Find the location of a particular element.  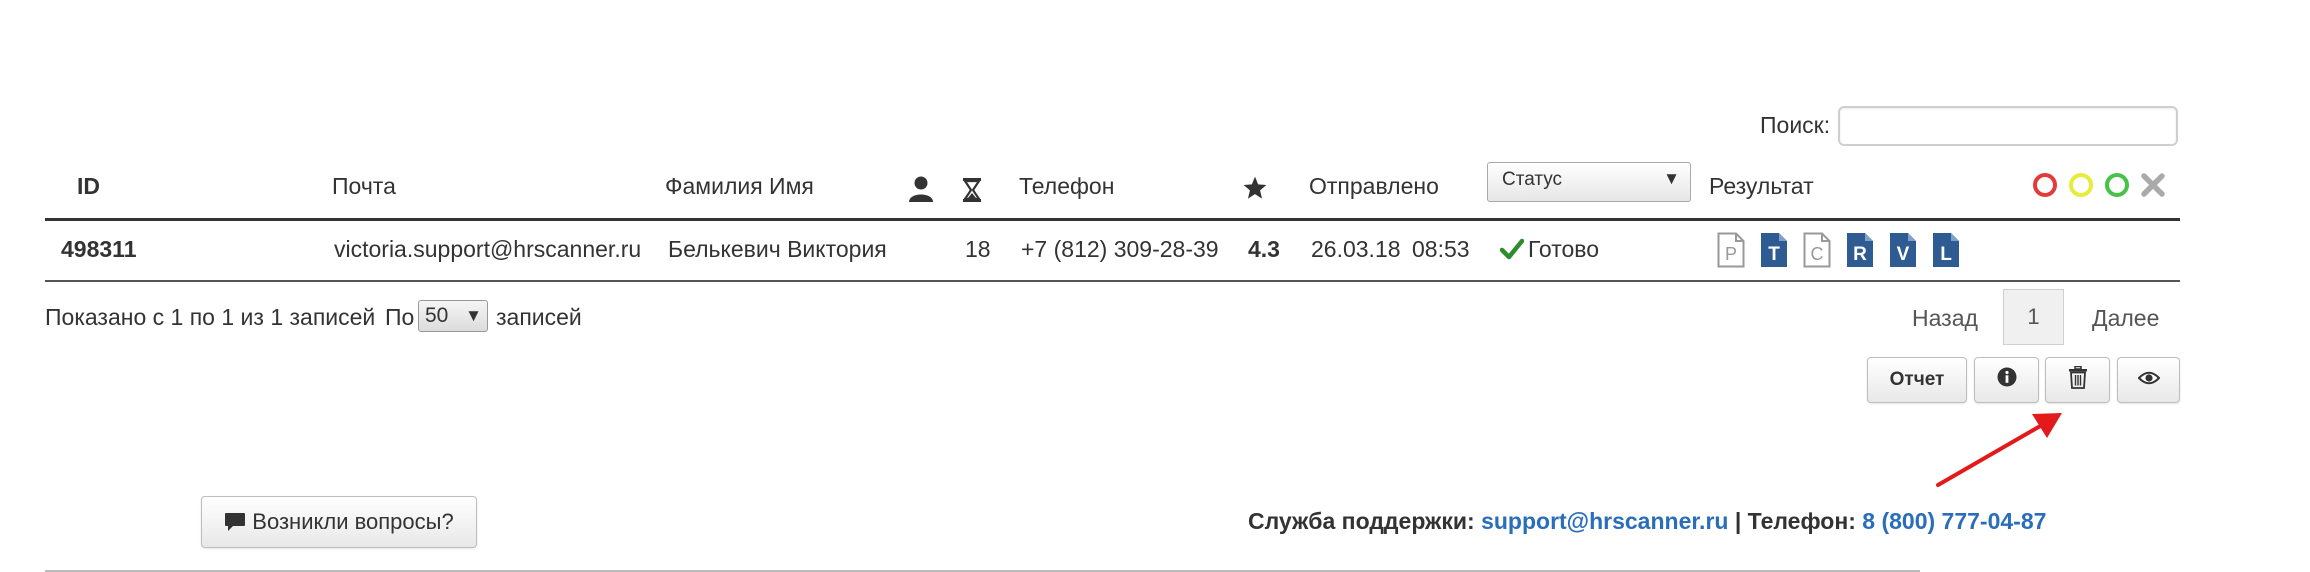

column-header-phone: Телефон is located at coordinates (1066, 186).